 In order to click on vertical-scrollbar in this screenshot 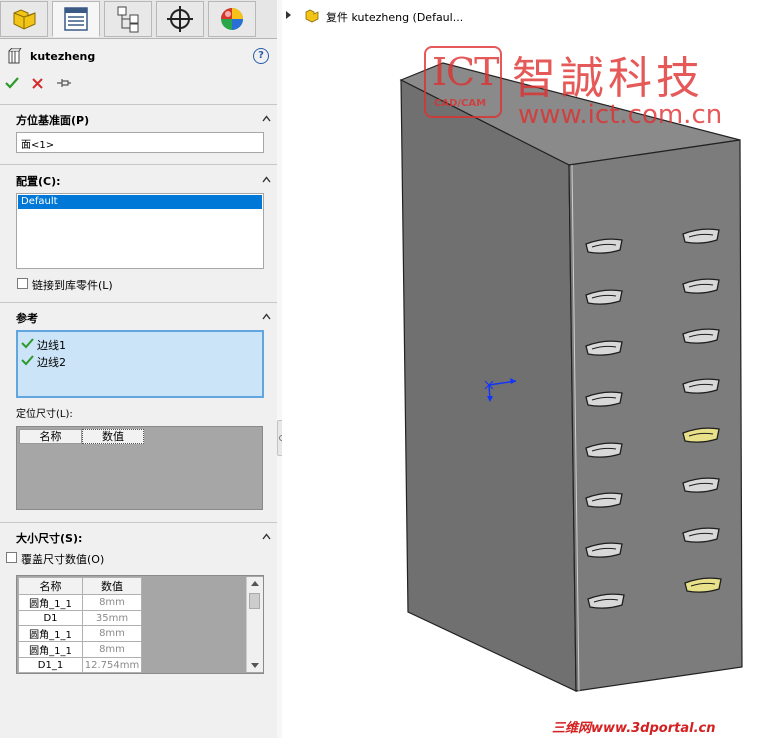, I will do `click(254, 624)`.